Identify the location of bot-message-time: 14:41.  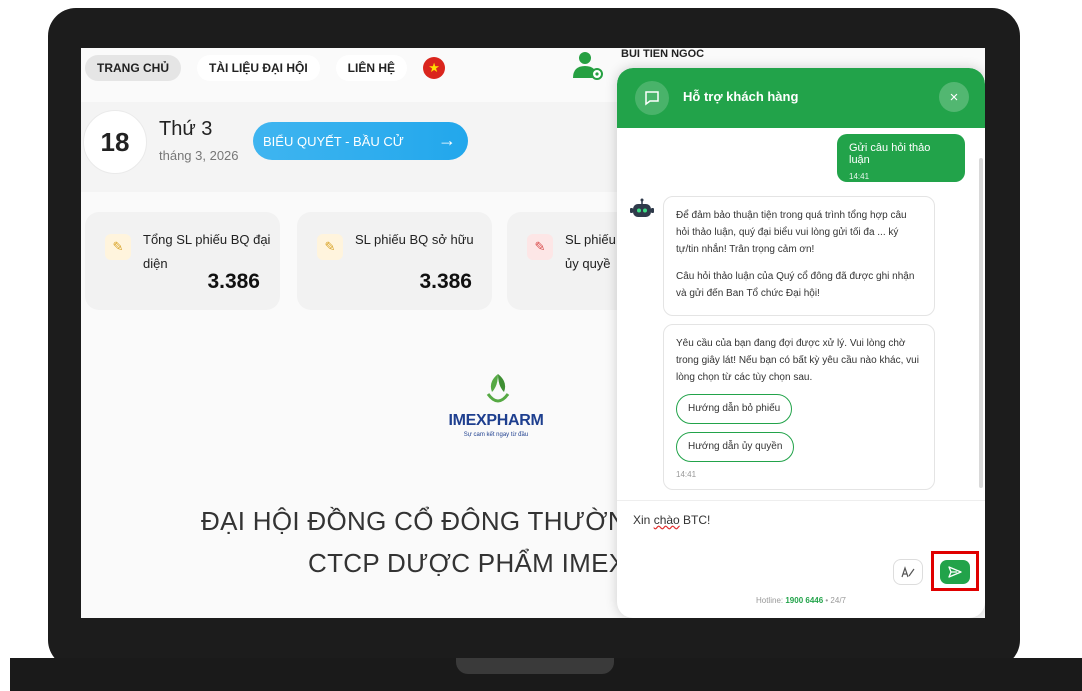
(686, 474).